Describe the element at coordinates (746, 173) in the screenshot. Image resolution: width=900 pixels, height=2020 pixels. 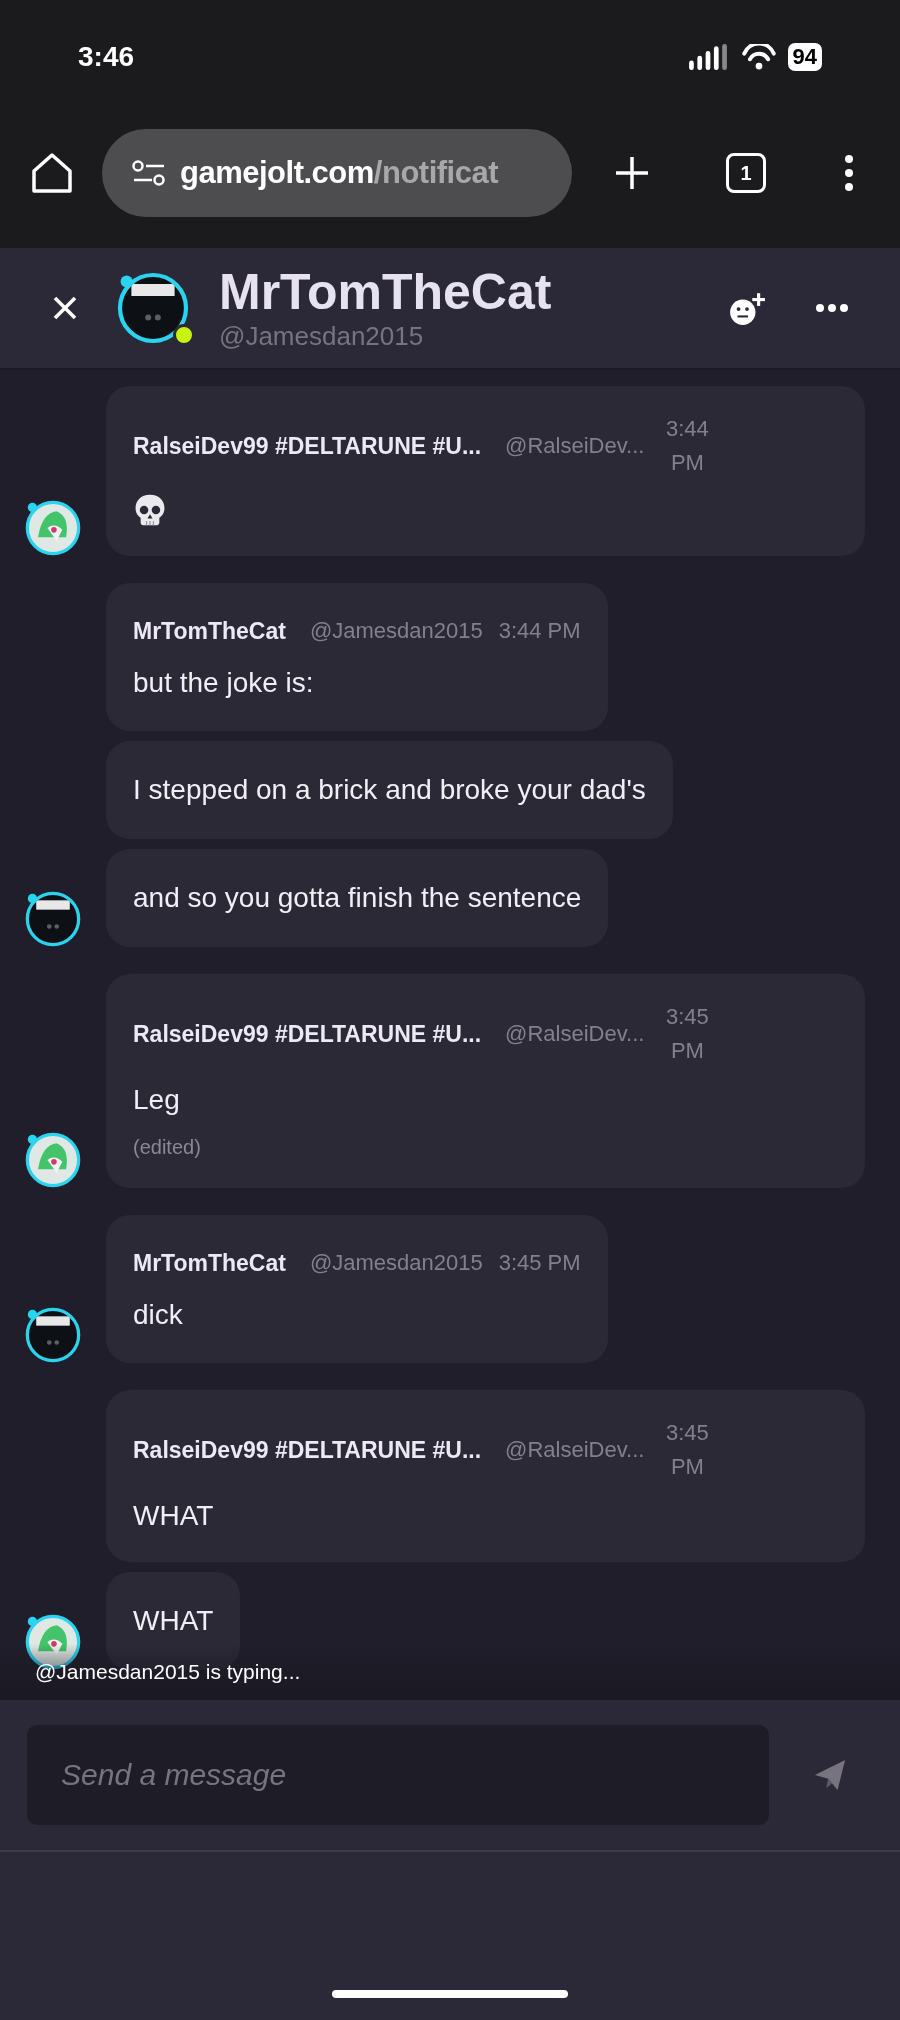
I see `tab-count-button: 1` at that location.